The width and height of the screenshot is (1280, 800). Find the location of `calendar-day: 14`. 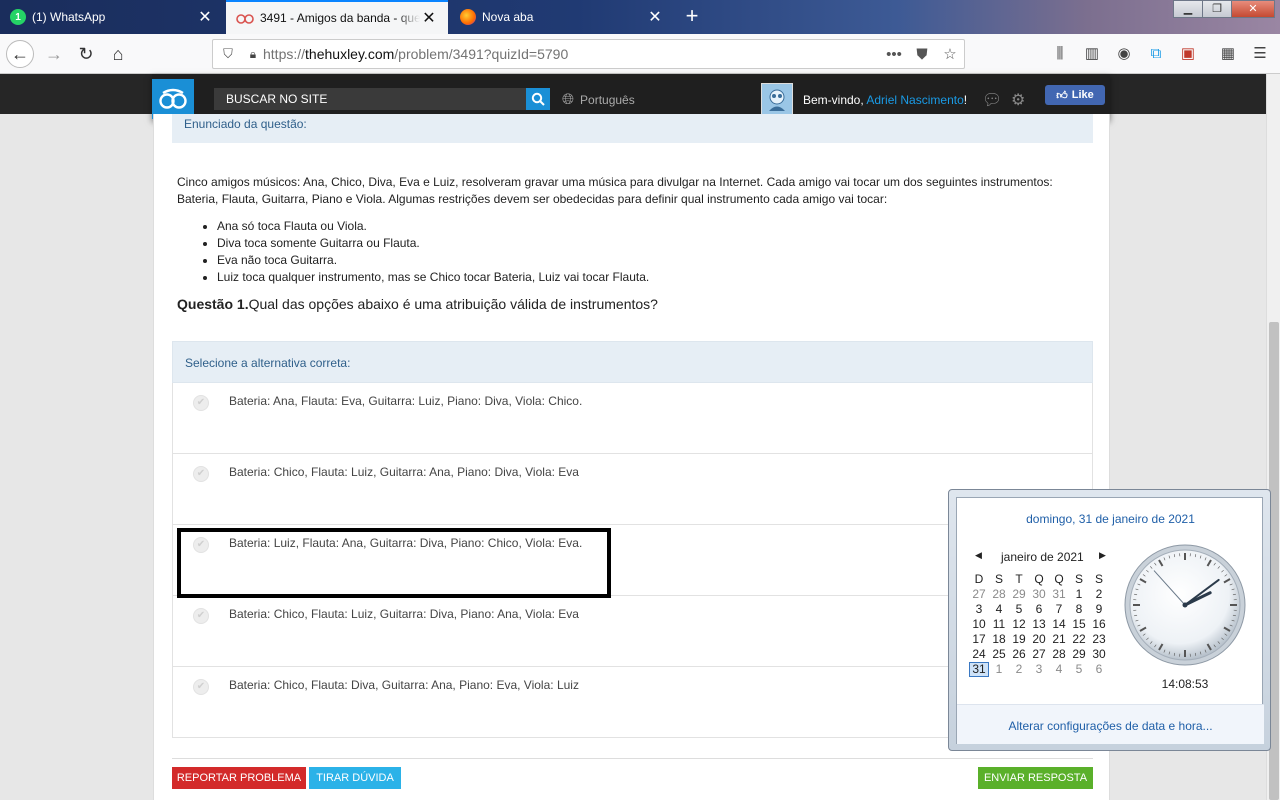

calendar-day: 14 is located at coordinates (1059, 624).